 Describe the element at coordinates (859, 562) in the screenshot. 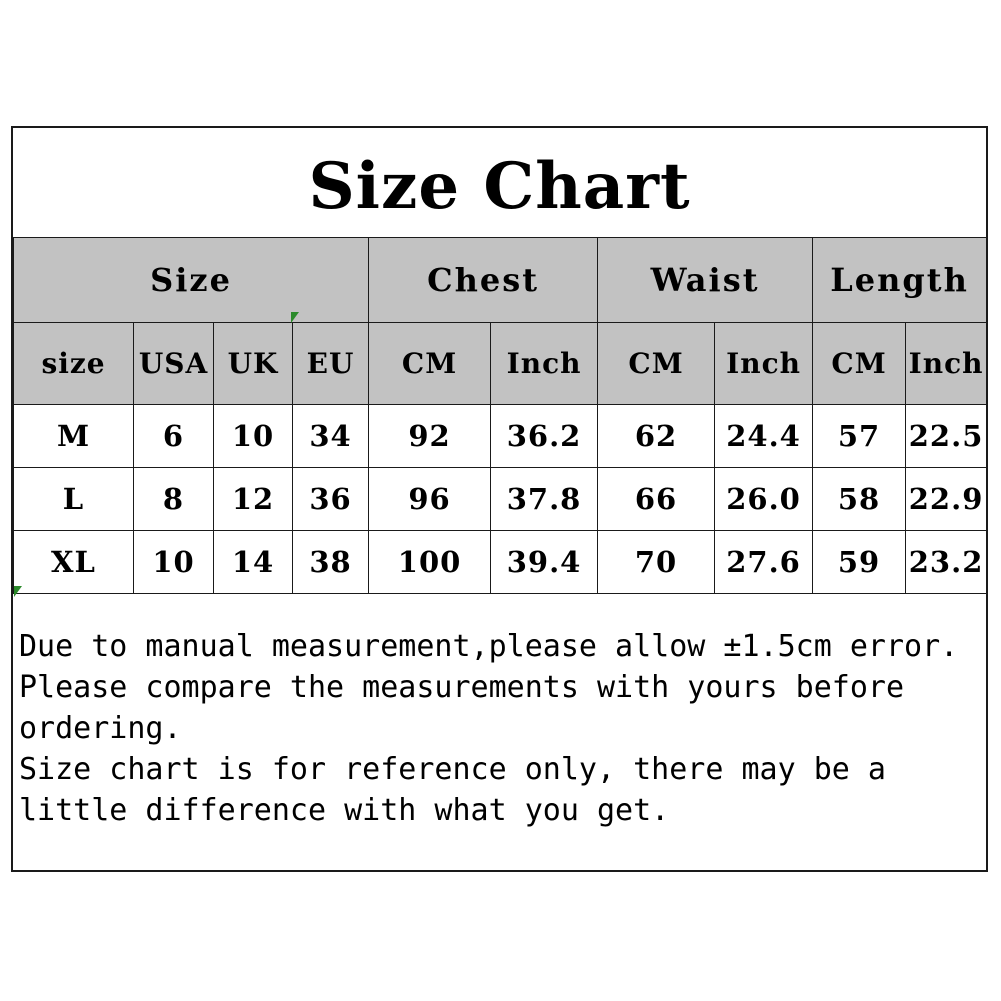

I see `cell-length-cm: 59` at that location.